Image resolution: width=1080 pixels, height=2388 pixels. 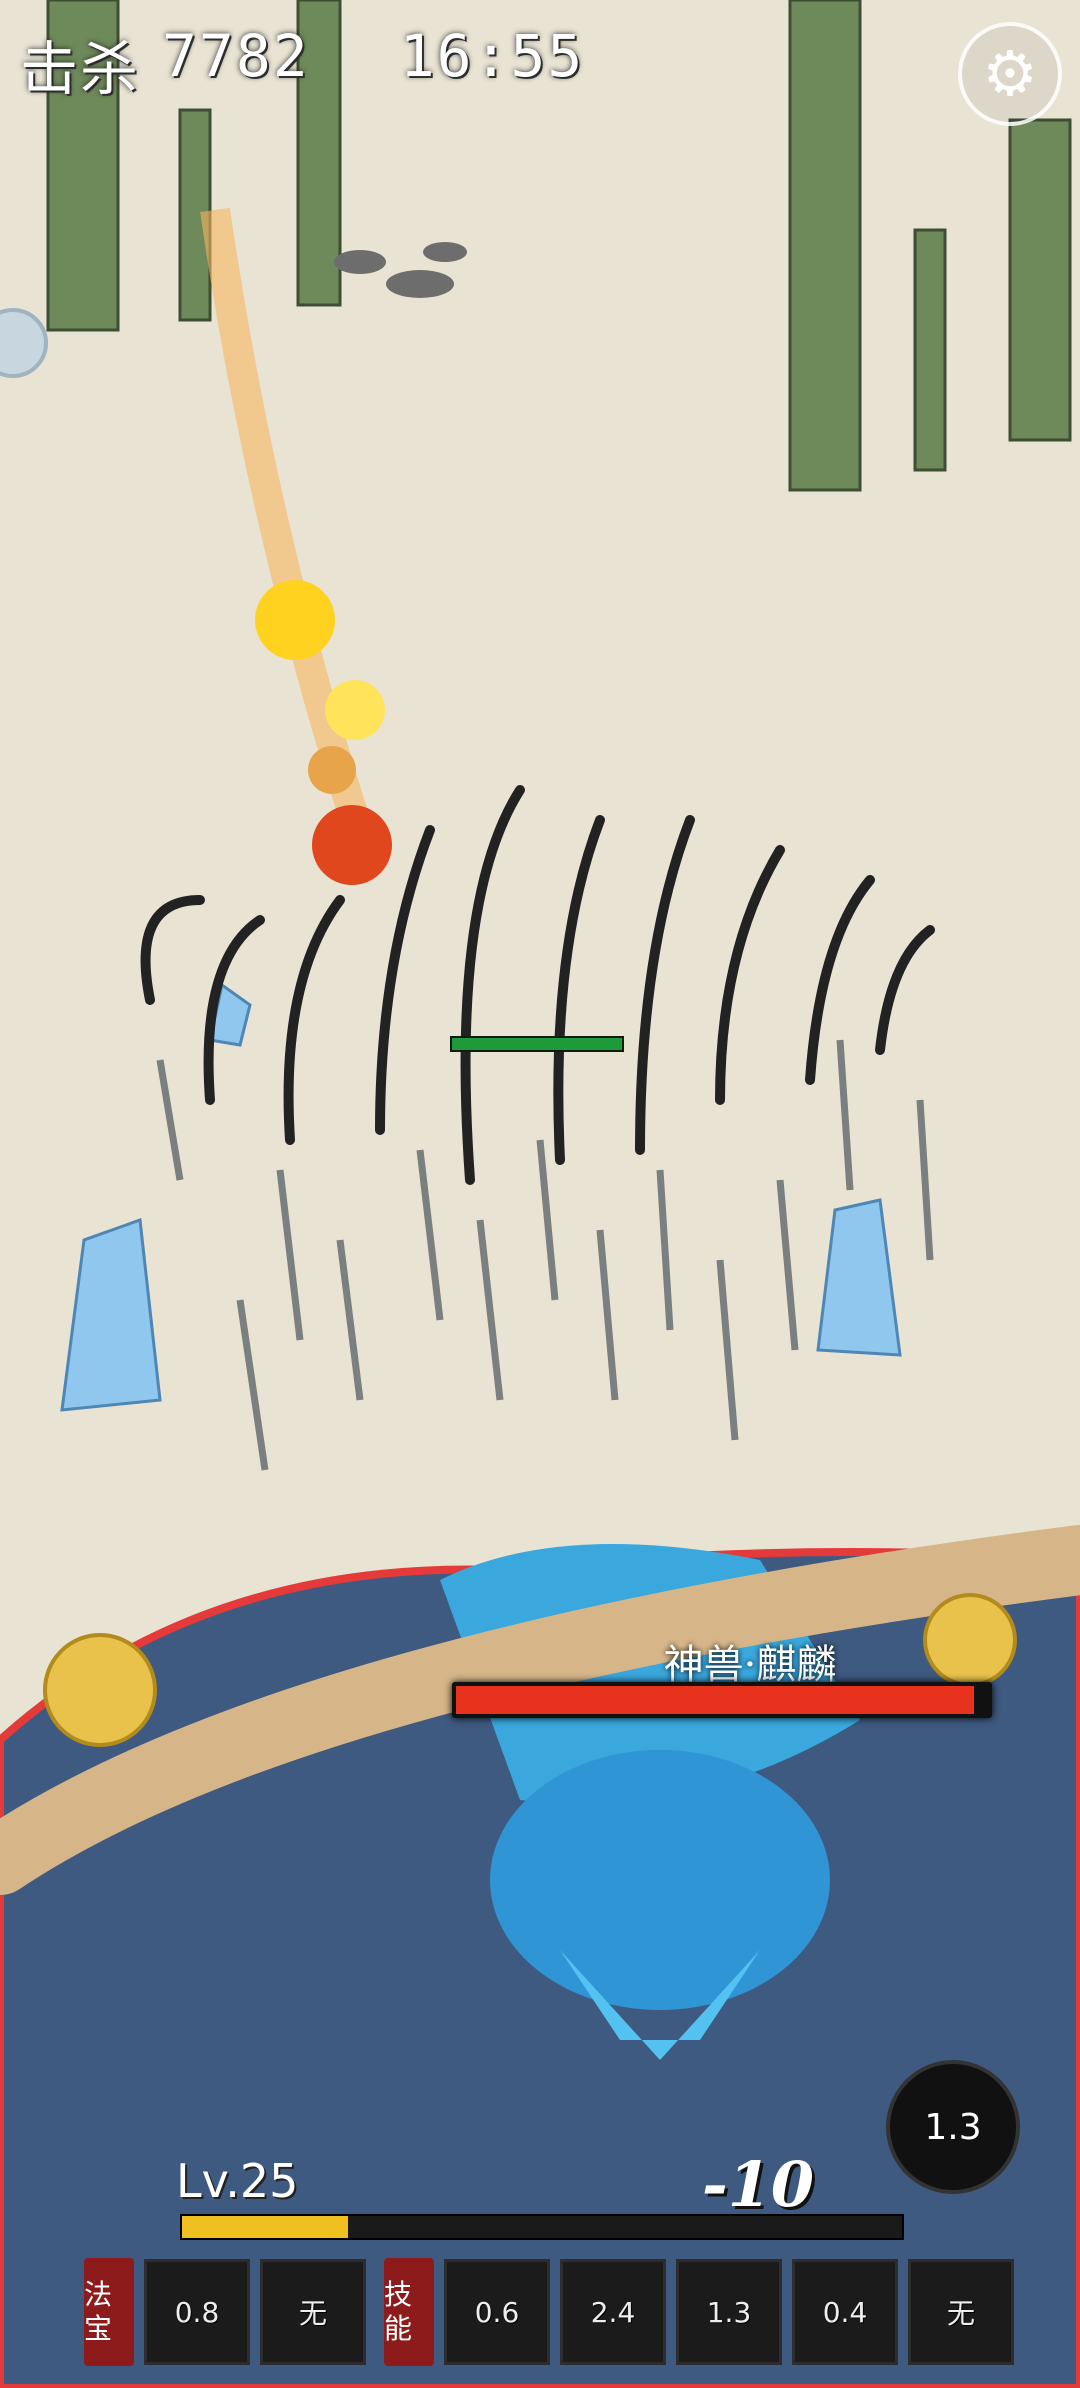 I want to click on boss-health-bar, so click(x=722, y=1700).